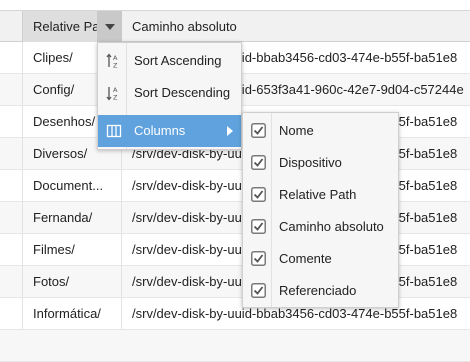 The height and width of the screenshot is (362, 470). Describe the element at coordinates (182, 92) in the screenshot. I see `menu-item-label: Sort Descending` at that location.